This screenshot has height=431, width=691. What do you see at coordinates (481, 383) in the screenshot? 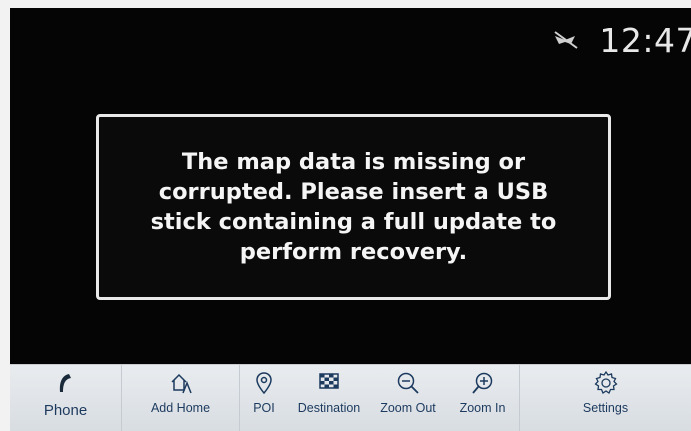
I see `zoom-in-icon` at bounding box center [481, 383].